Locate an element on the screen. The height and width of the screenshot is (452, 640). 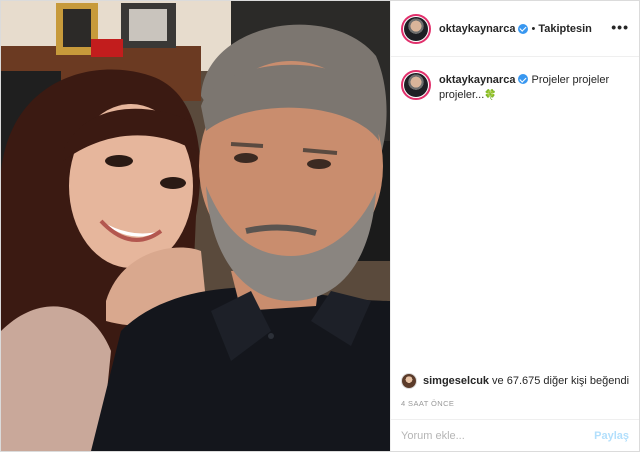
add-comment-bar: Paylaş is located at coordinates (515, 435).